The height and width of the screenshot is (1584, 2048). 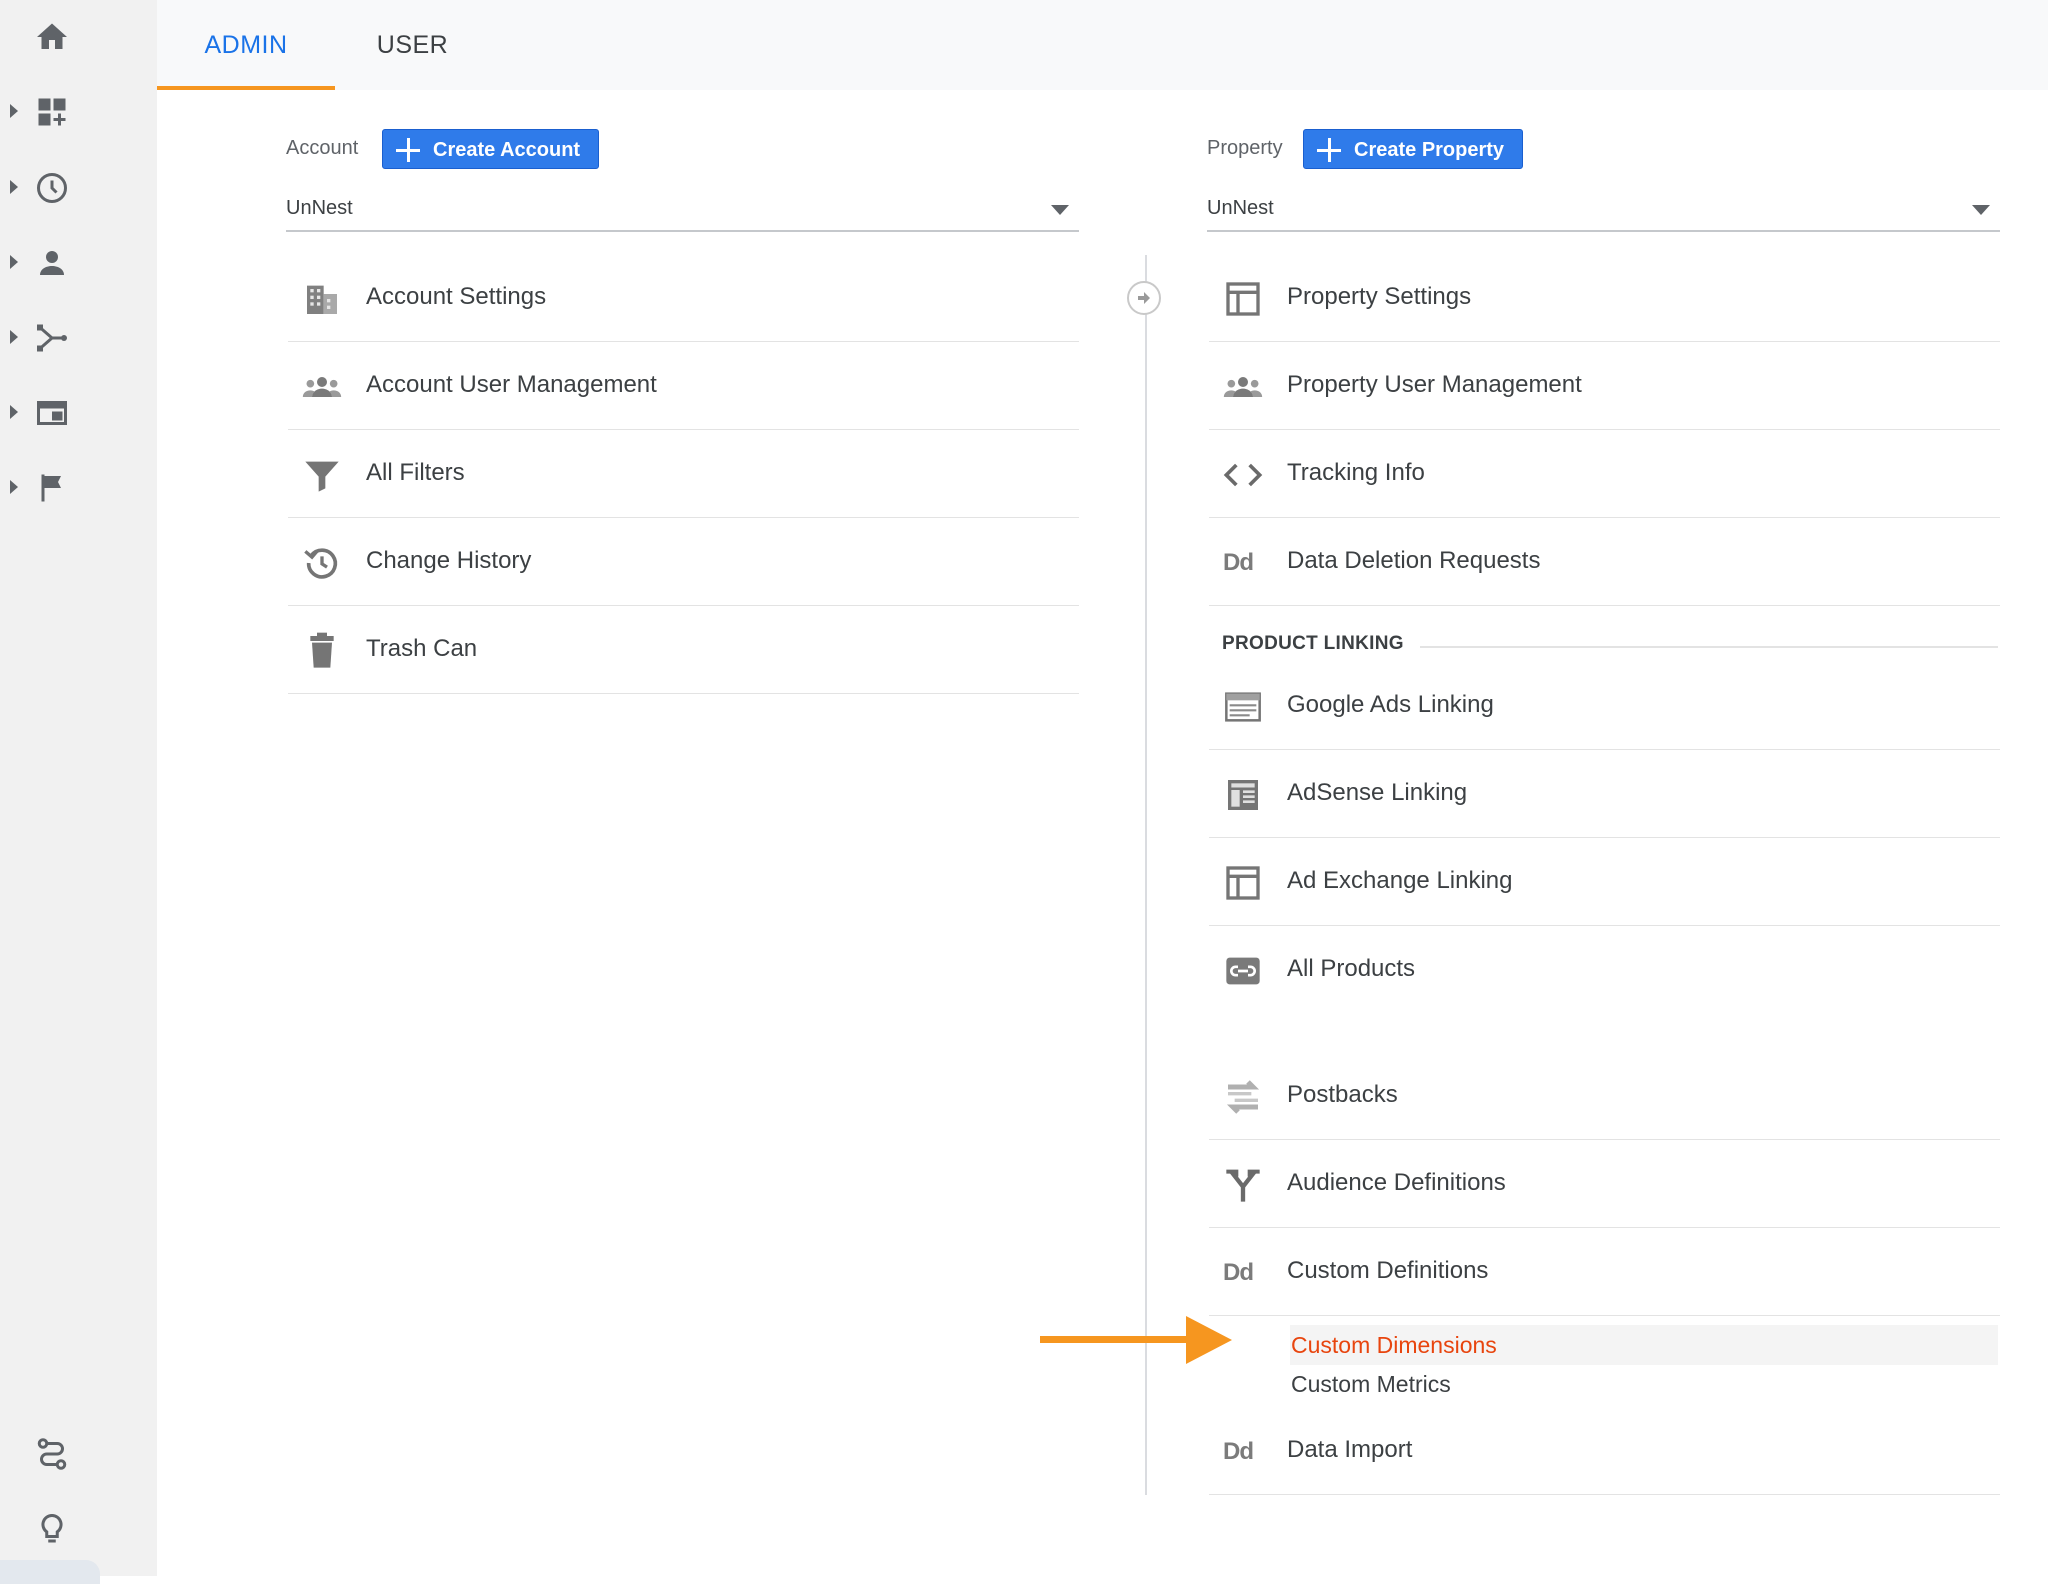 I want to click on arrow-right-icon, so click(x=1144, y=298).